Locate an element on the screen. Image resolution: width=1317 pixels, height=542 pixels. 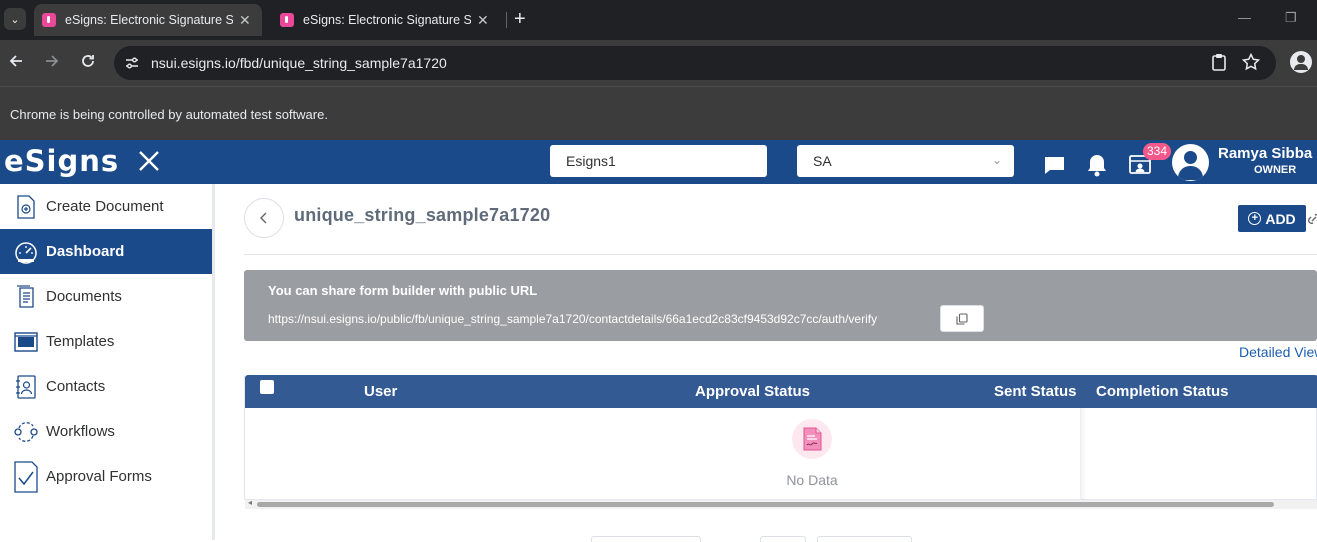
pagination-jumper is located at coordinates (864, 539).